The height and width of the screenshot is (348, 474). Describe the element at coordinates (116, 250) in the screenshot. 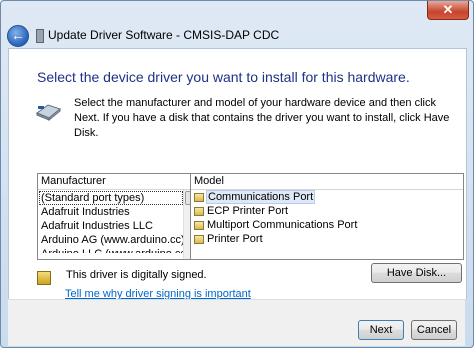

I see `list-item: Arduino LLC (www.arduino.cc)` at that location.